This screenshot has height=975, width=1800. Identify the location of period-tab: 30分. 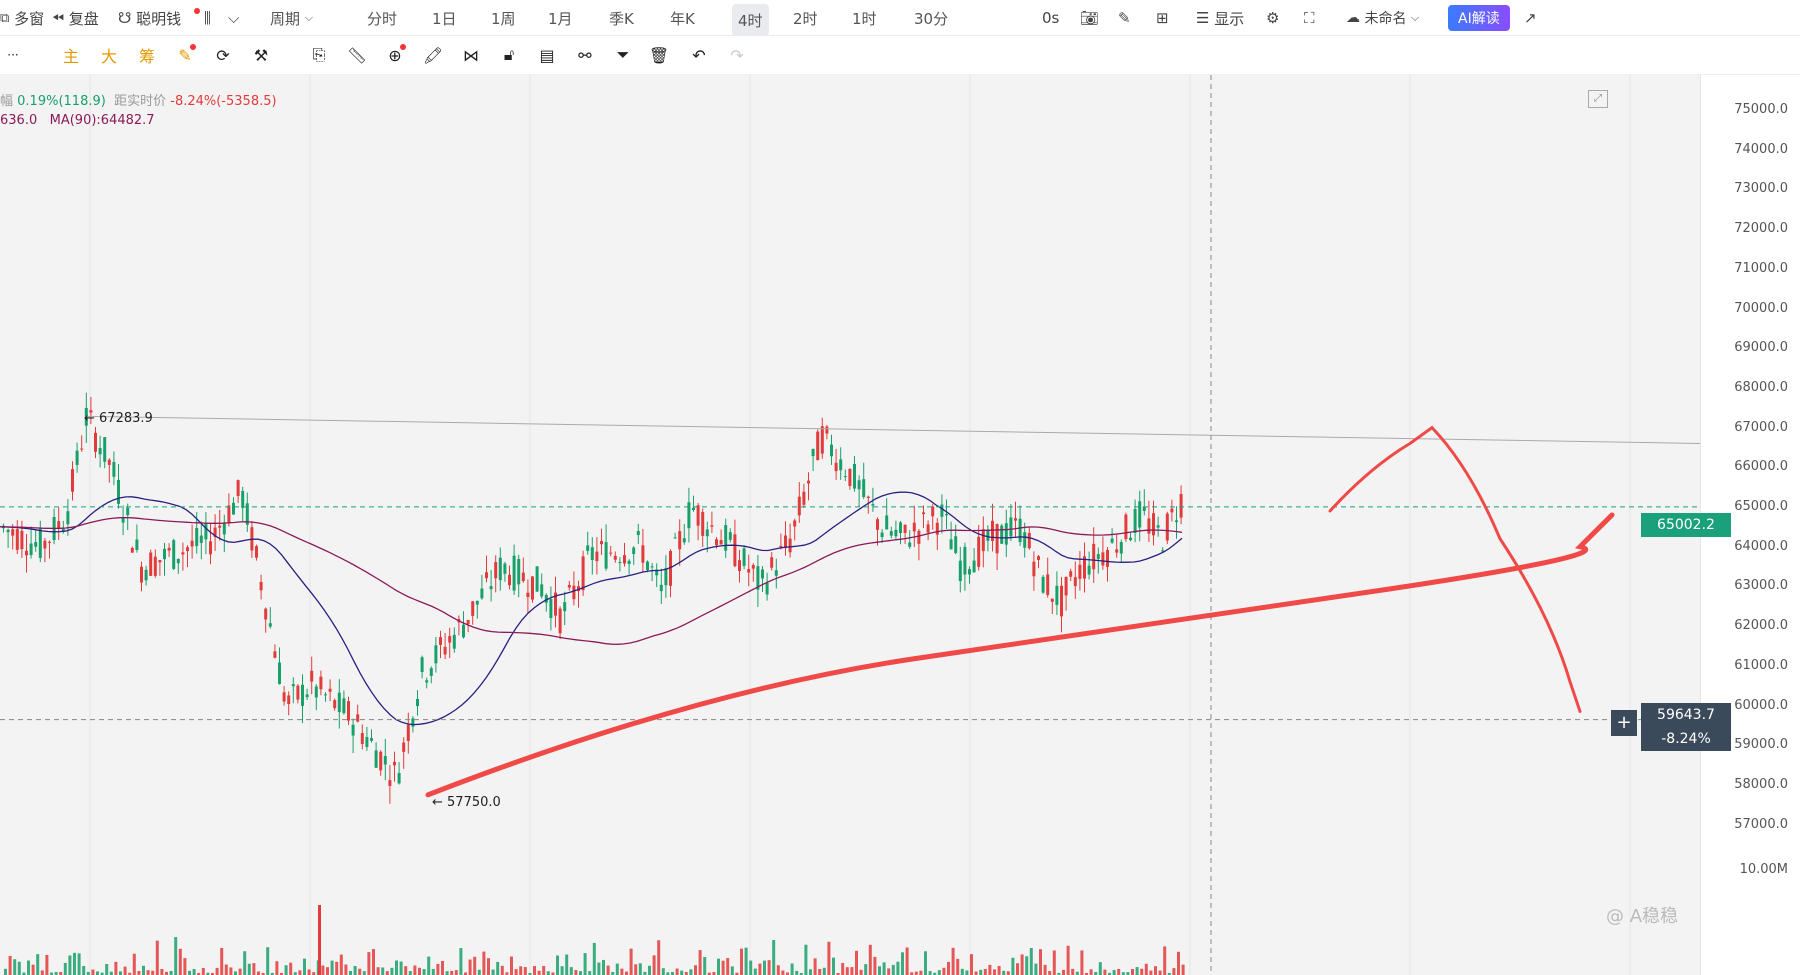
(931, 18).